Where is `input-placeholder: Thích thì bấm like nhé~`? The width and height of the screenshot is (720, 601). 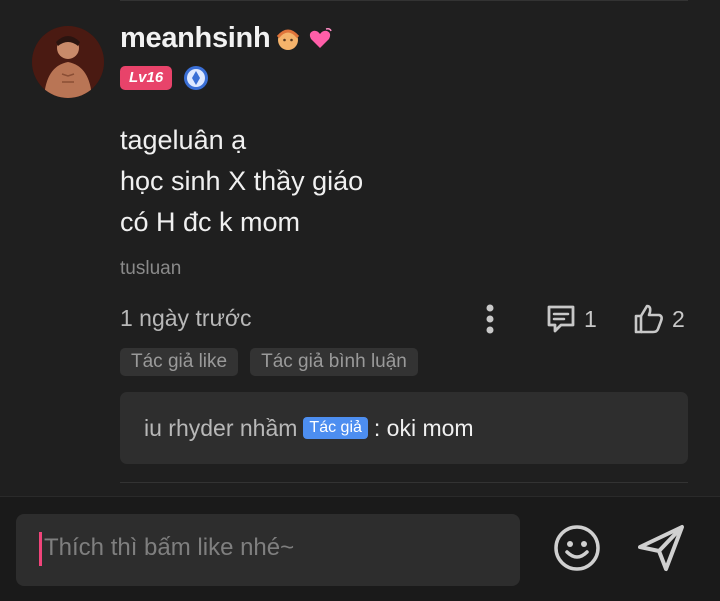
input-placeholder: Thích thì bấm like nhé~ is located at coordinates (169, 547).